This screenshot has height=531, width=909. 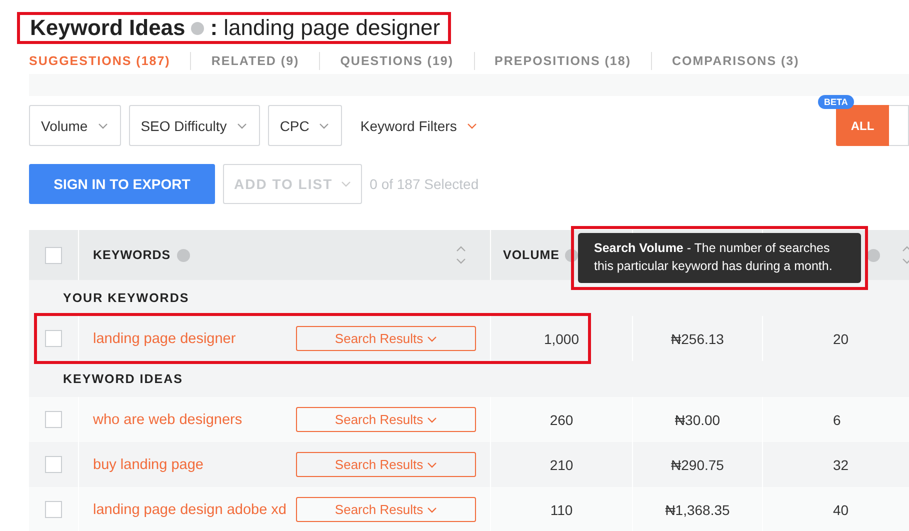 What do you see at coordinates (841, 510) in the screenshot?
I see `table-cell: 40` at bounding box center [841, 510].